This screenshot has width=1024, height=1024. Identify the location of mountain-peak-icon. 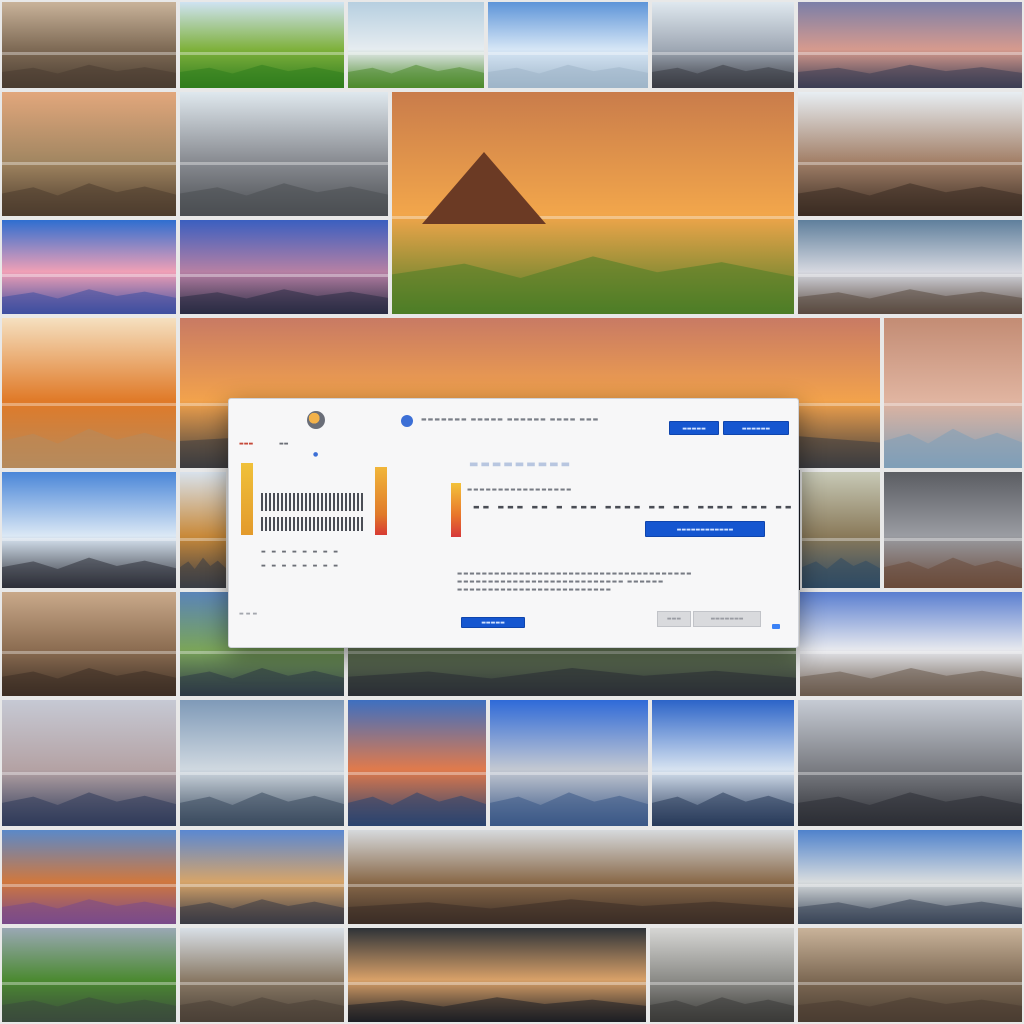
(484, 188).